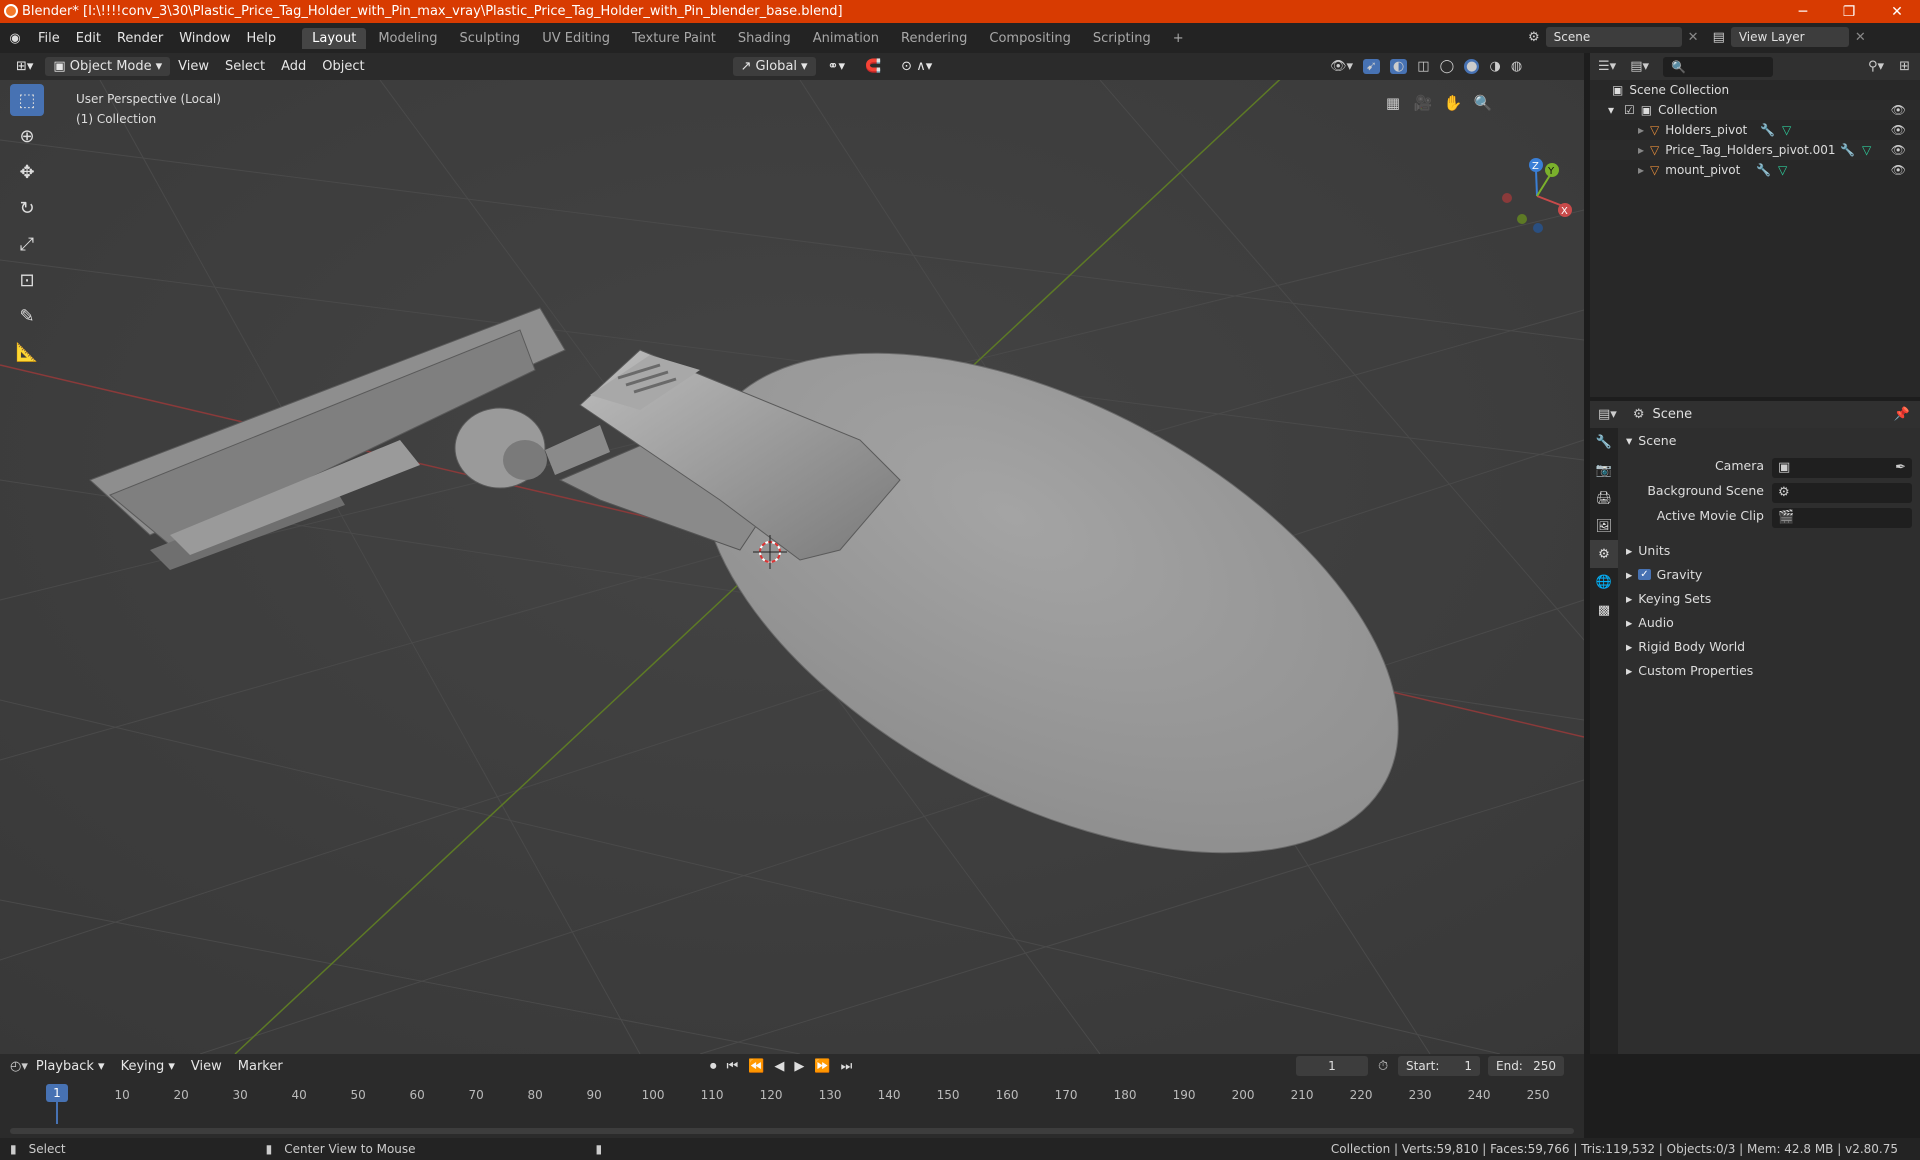 The image size is (1920, 1160). Describe the element at coordinates (1494, 66) in the screenshot. I see `material-shading-icon: ◑` at that location.